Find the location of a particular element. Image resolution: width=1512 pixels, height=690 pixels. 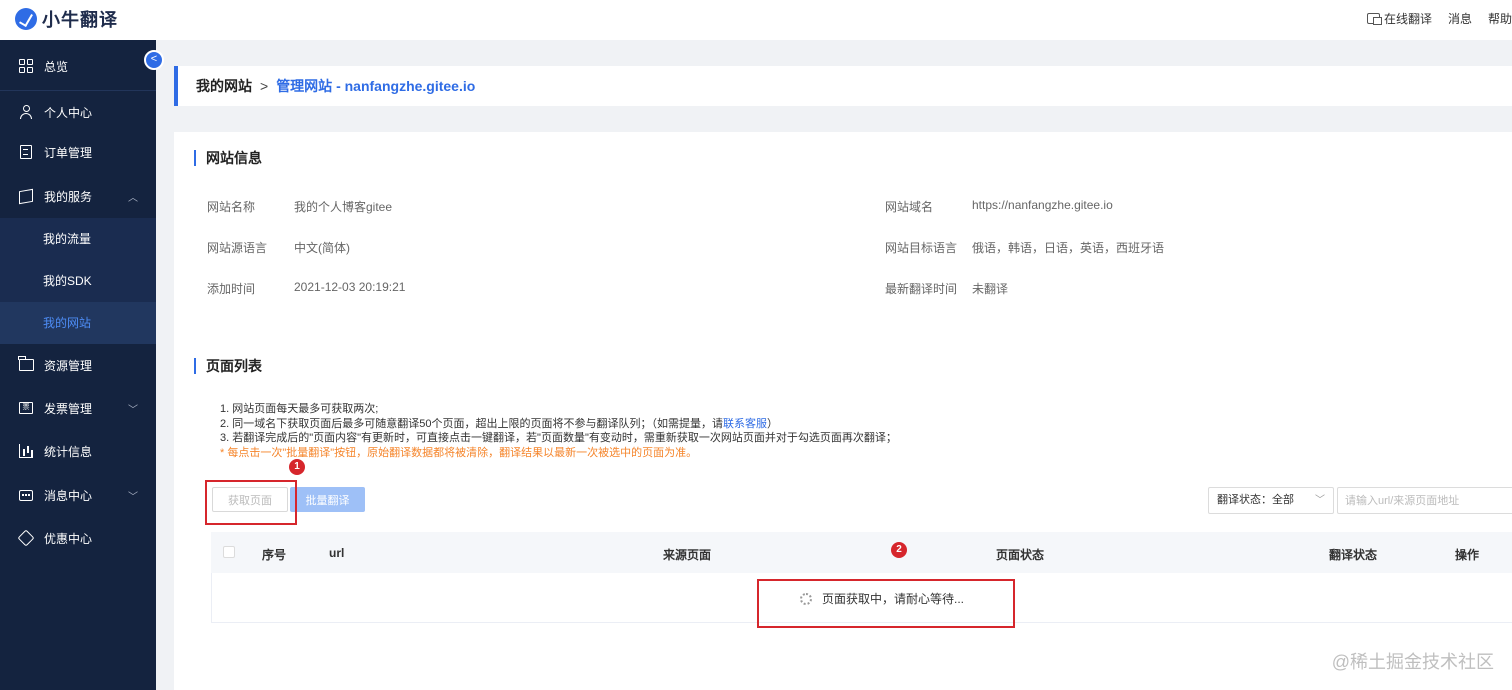

note-2-suffix: ） is located at coordinates (772, 423).